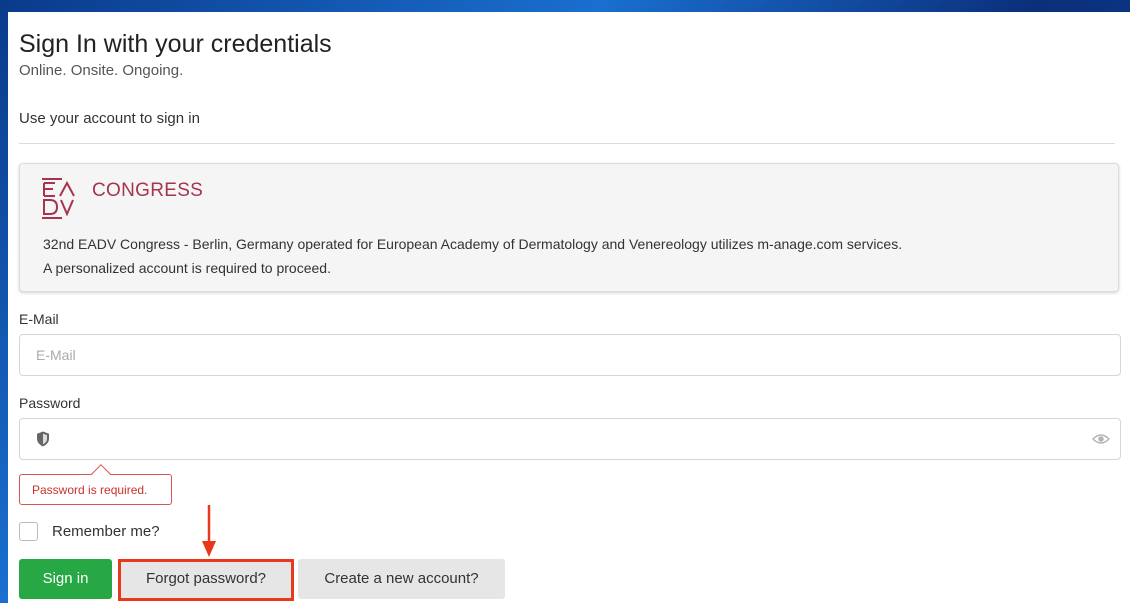  I want to click on forgot-password-button: Forgot password?, so click(206, 579).